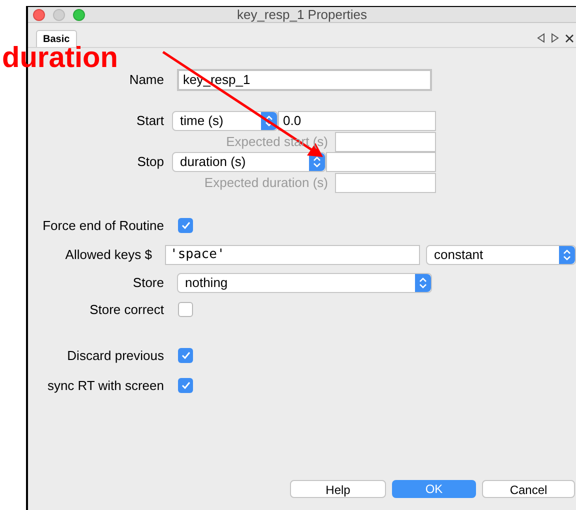 This screenshot has height=510, width=576. Describe the element at coordinates (304, 282) in the screenshot. I see `dropdown: nothing` at that location.